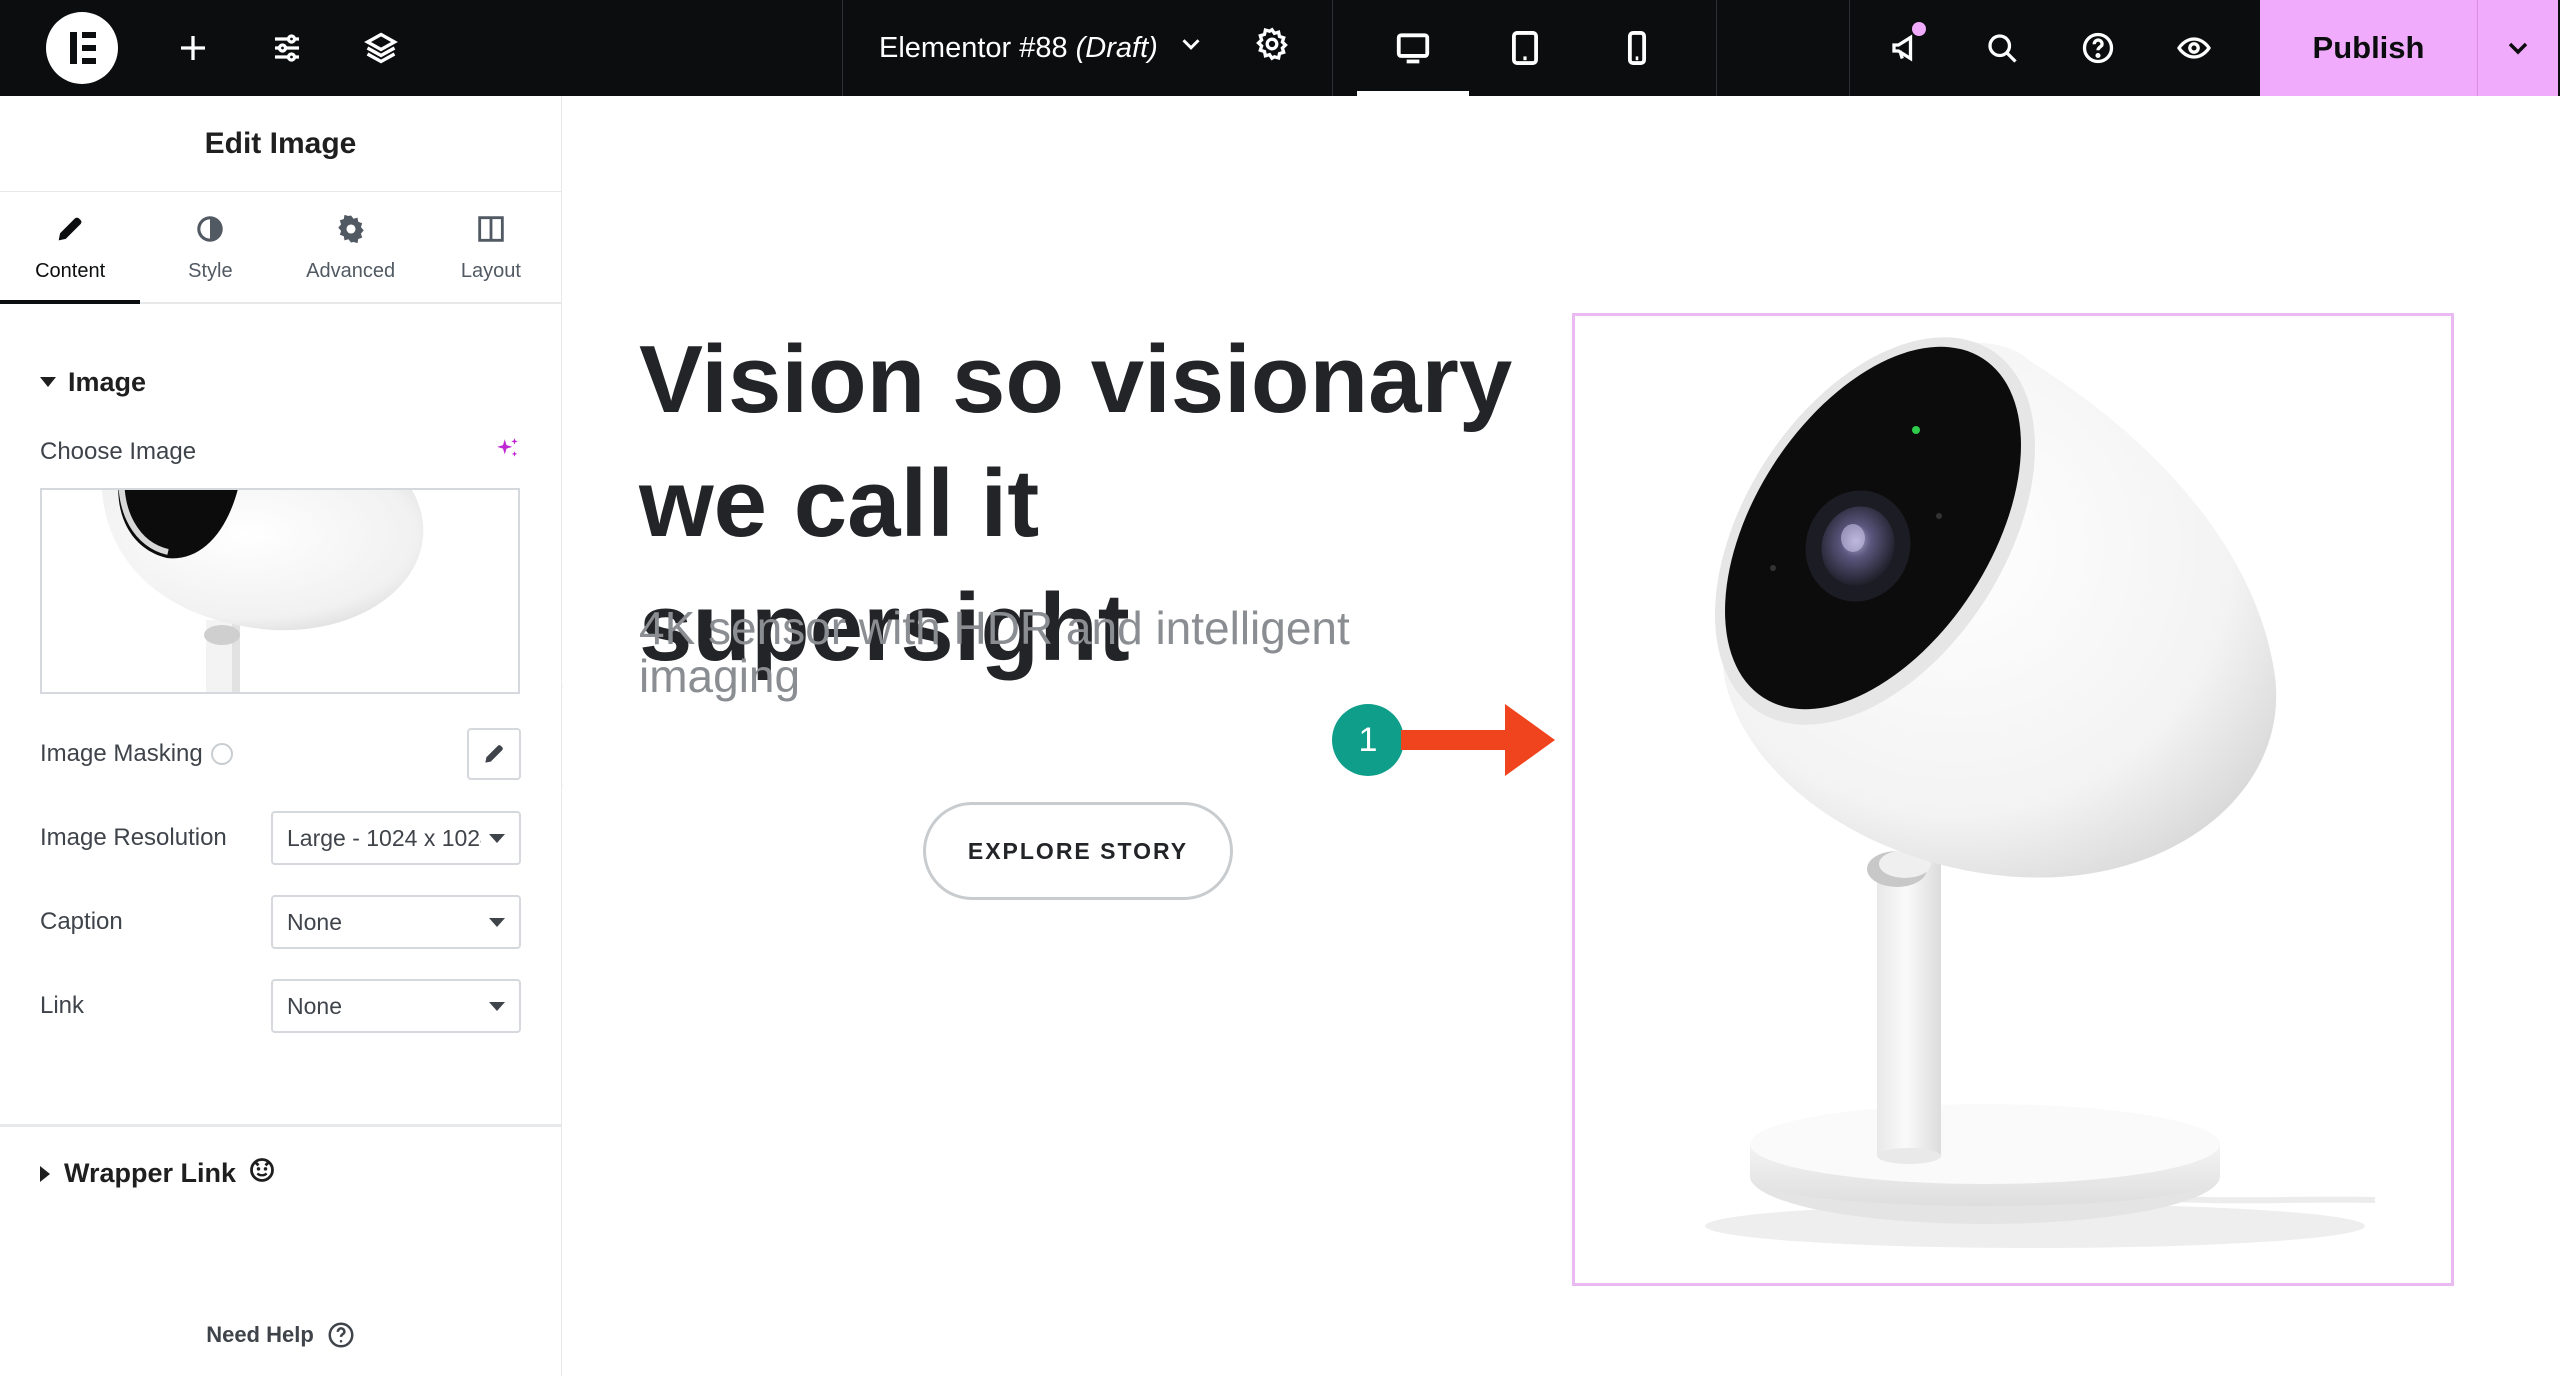  I want to click on link-select: None, so click(396, 1006).